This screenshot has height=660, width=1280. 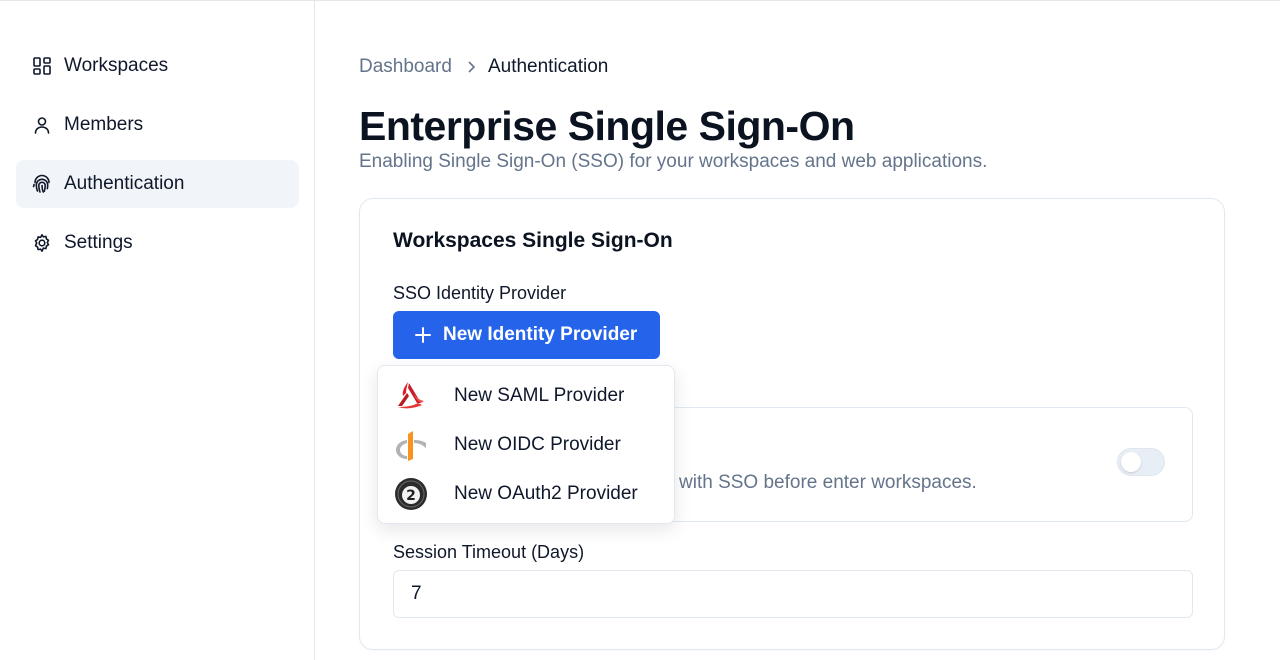 What do you see at coordinates (411, 445) in the screenshot?
I see `openid-logo-icon` at bounding box center [411, 445].